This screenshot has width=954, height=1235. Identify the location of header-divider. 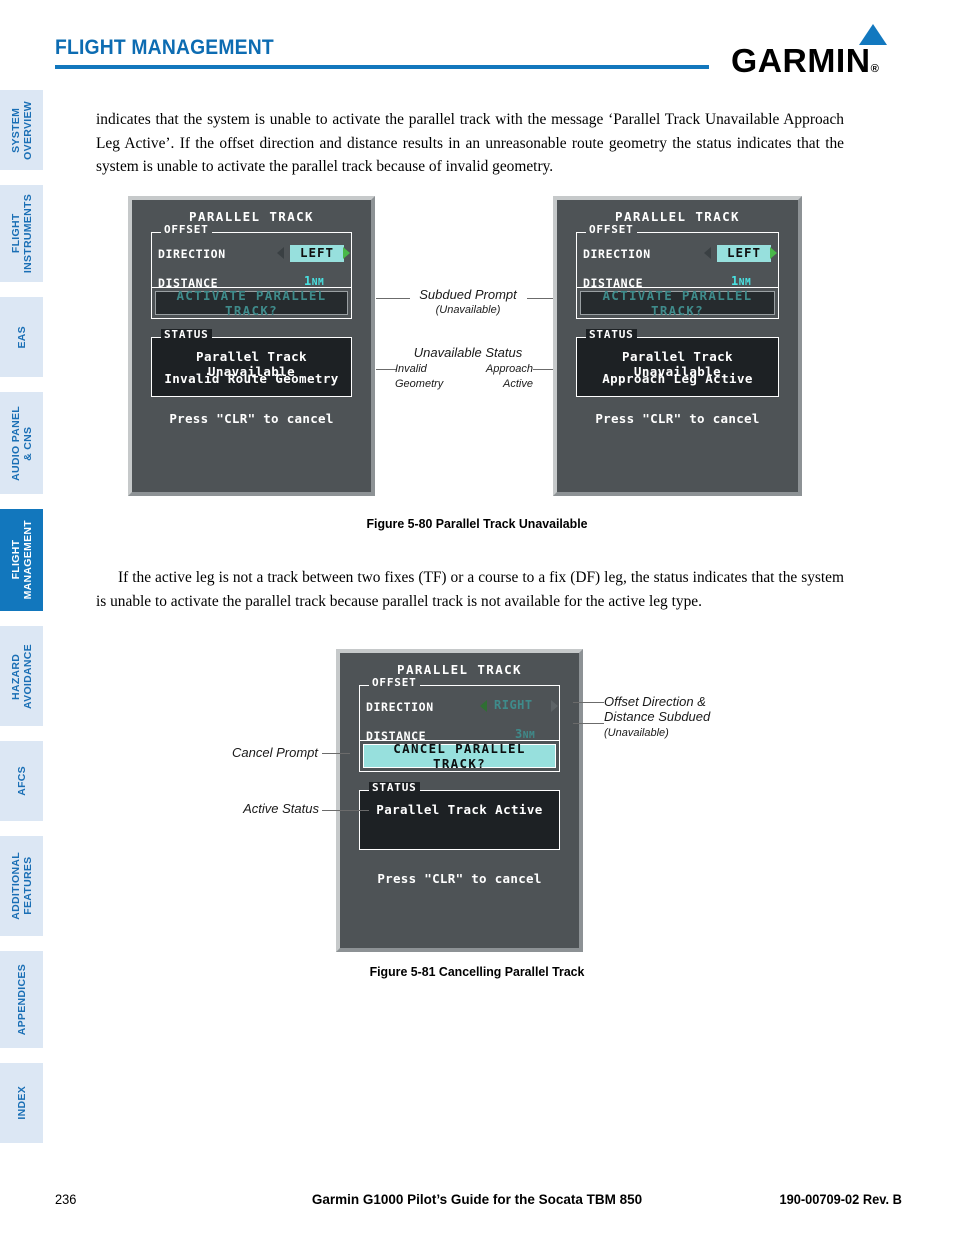
(382, 67).